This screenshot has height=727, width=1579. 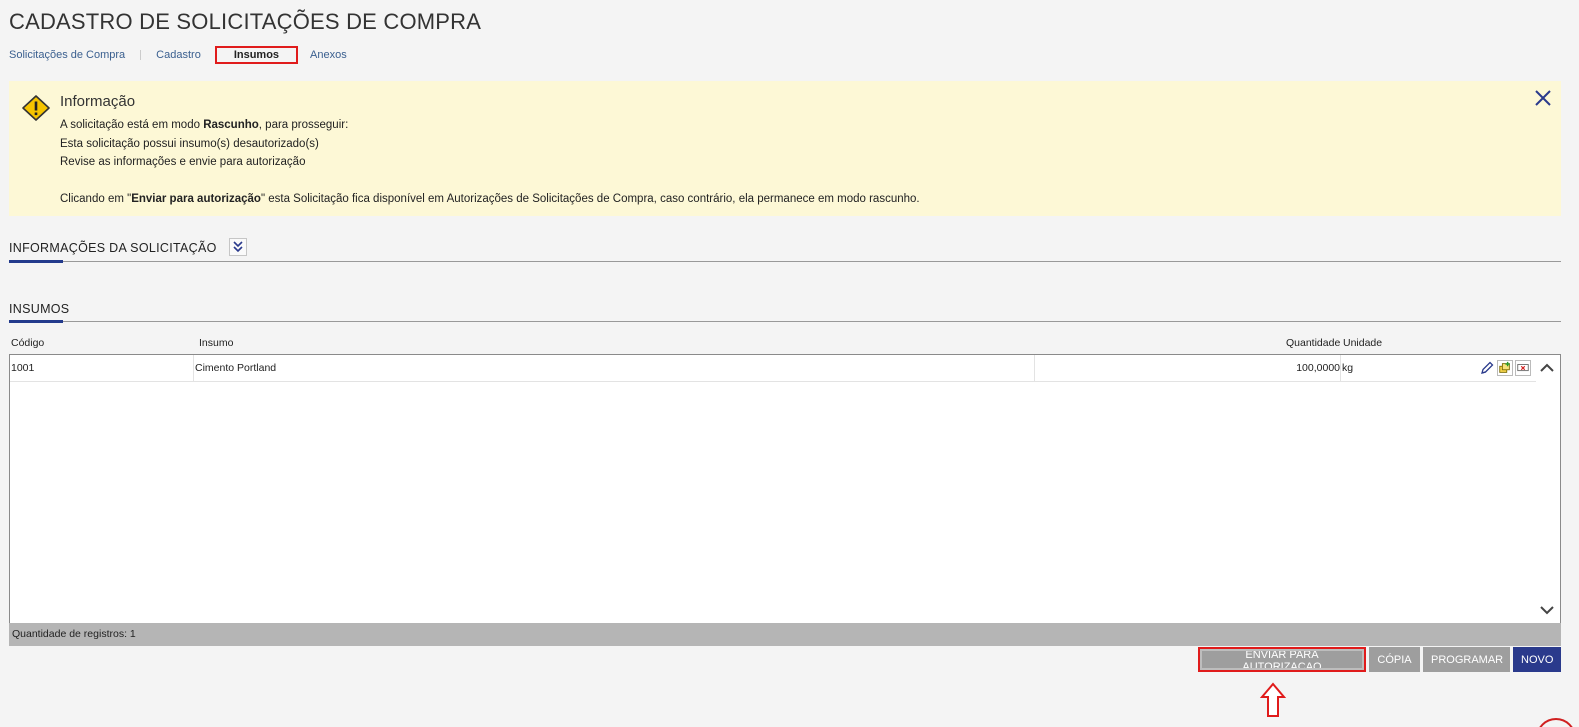 I want to click on up-arrow-annotation-icon, so click(x=1273, y=699).